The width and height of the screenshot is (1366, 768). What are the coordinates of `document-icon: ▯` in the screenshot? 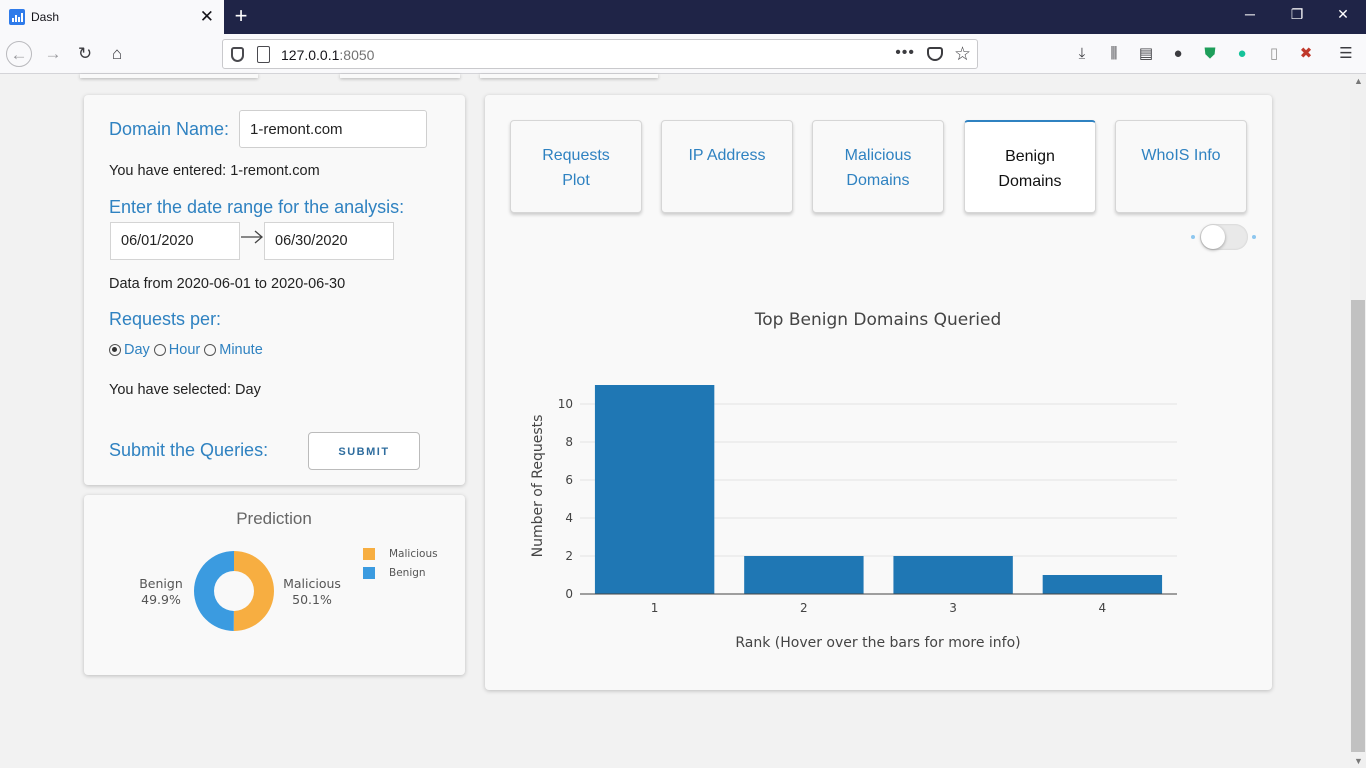 It's located at (1274, 54).